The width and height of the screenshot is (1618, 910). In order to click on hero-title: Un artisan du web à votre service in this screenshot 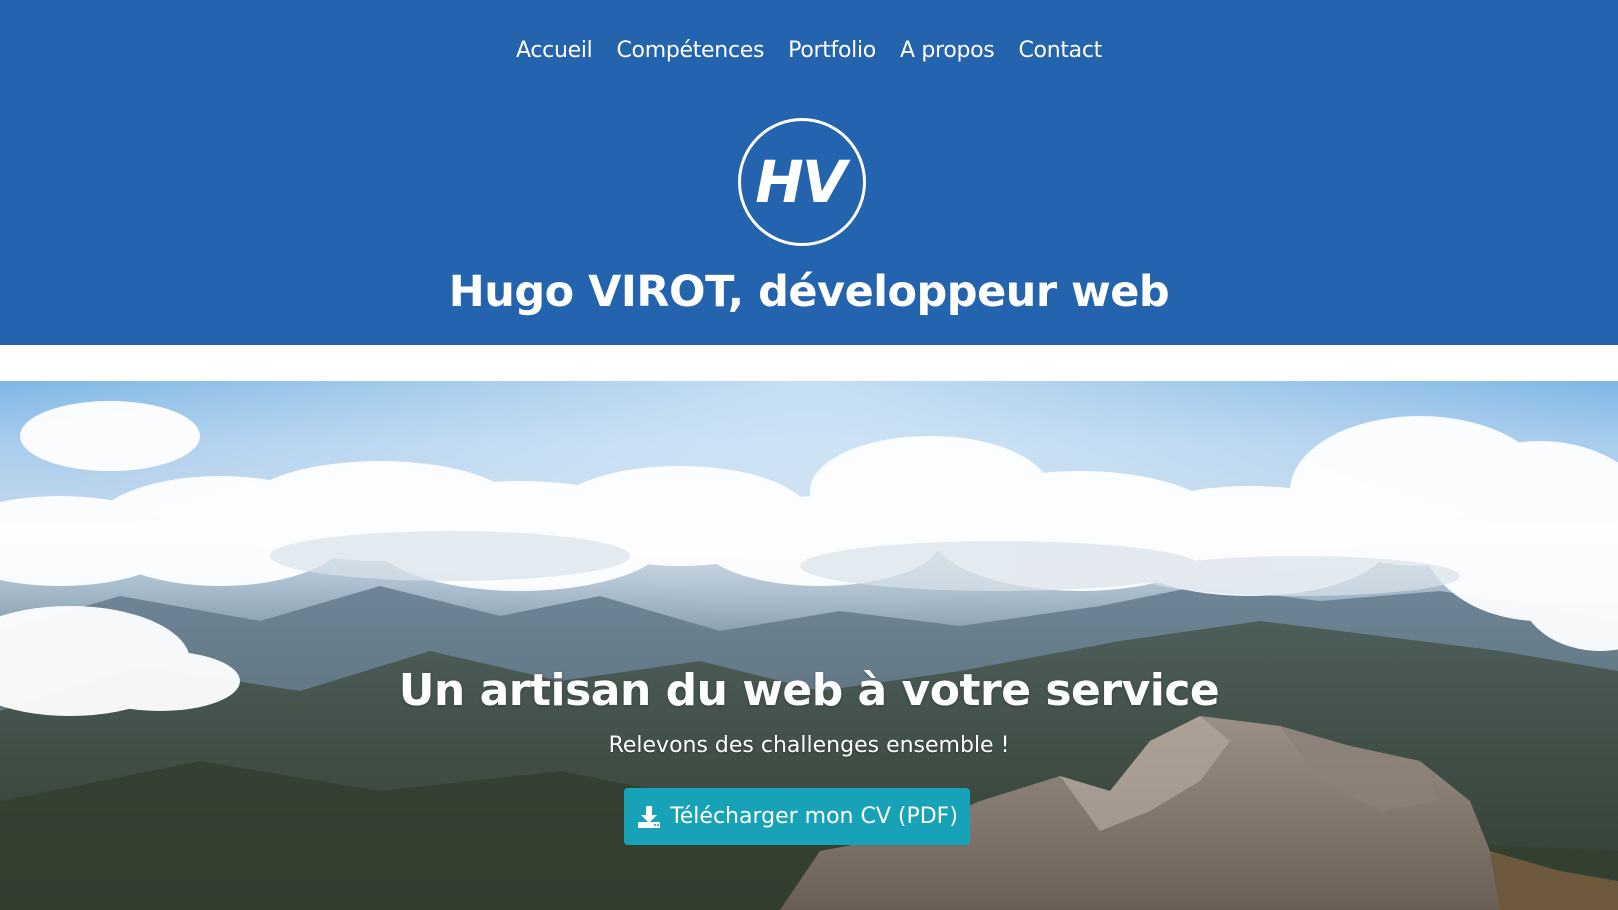, I will do `click(809, 690)`.